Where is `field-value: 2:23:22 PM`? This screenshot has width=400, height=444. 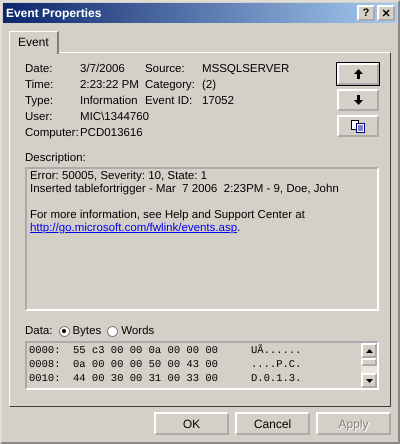
field-value: 2:23:22 PM is located at coordinates (110, 85).